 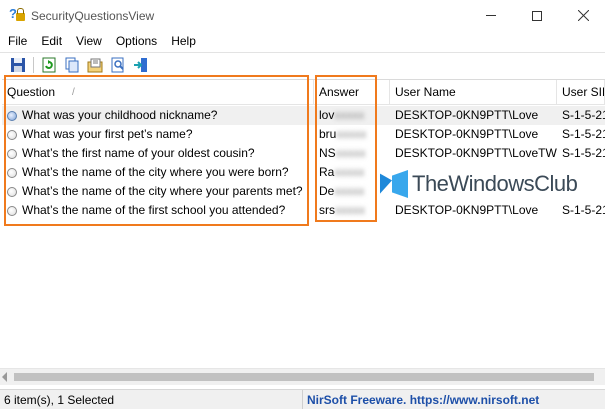 I want to click on exit-icon, so click(x=140, y=65).